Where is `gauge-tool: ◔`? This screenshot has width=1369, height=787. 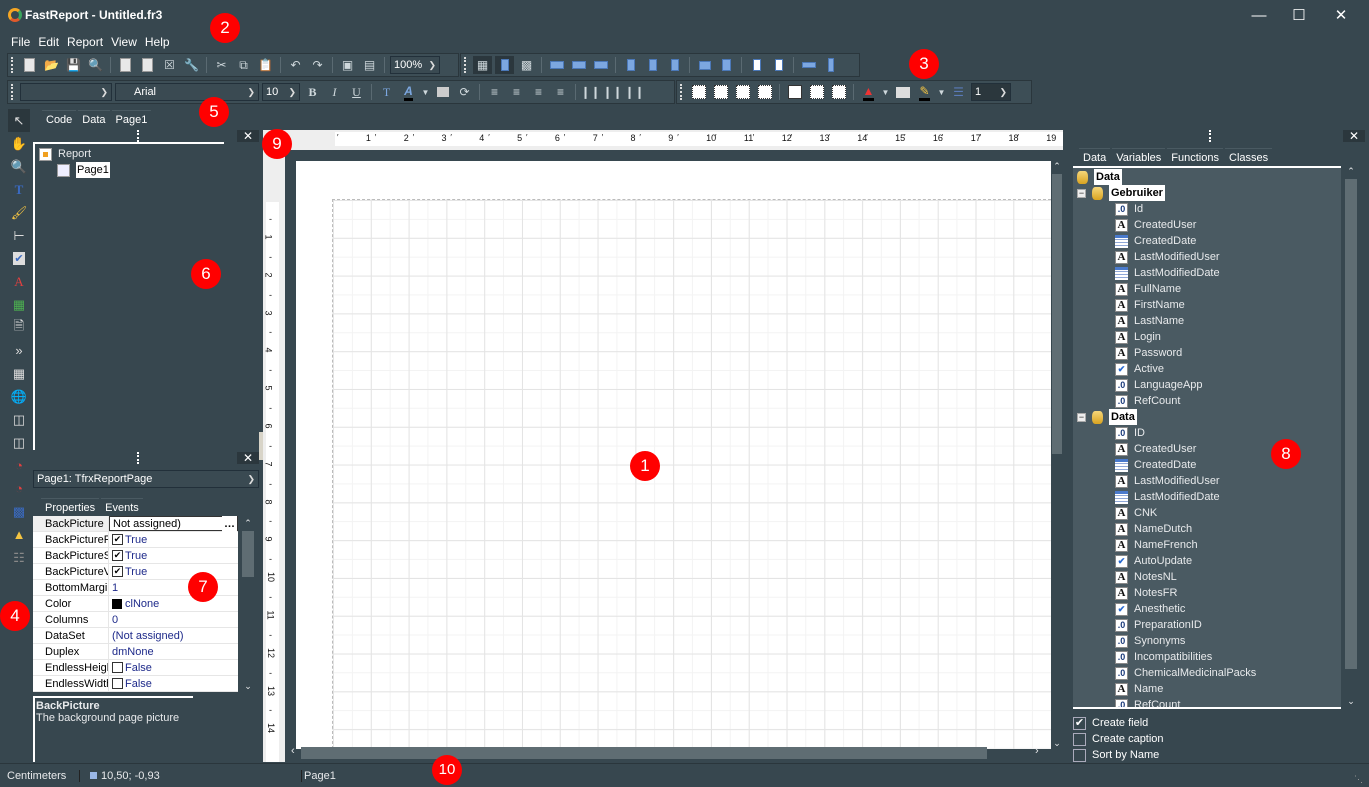 gauge-tool: ◔ is located at coordinates (19, 465).